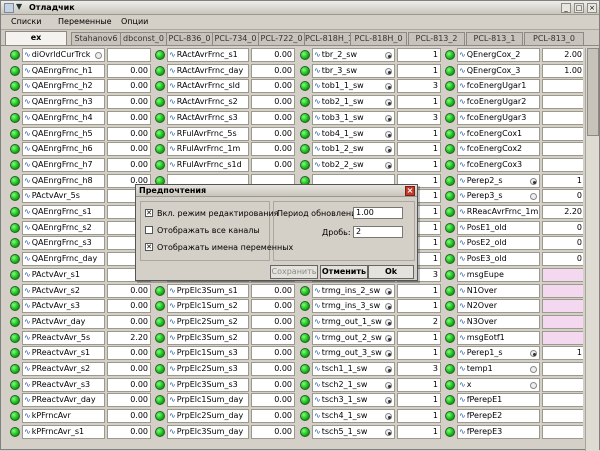  What do you see at coordinates (353, 165) in the screenshot?
I see `variable-name: ∿tob2_2_sw` at bounding box center [353, 165].